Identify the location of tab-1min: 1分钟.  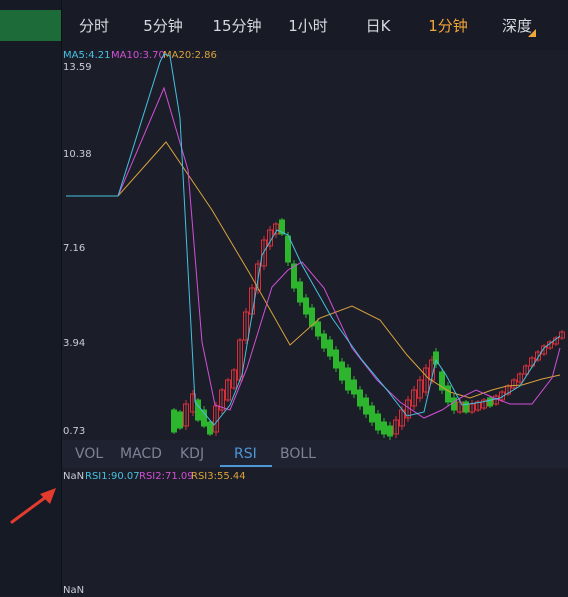
(448, 26).